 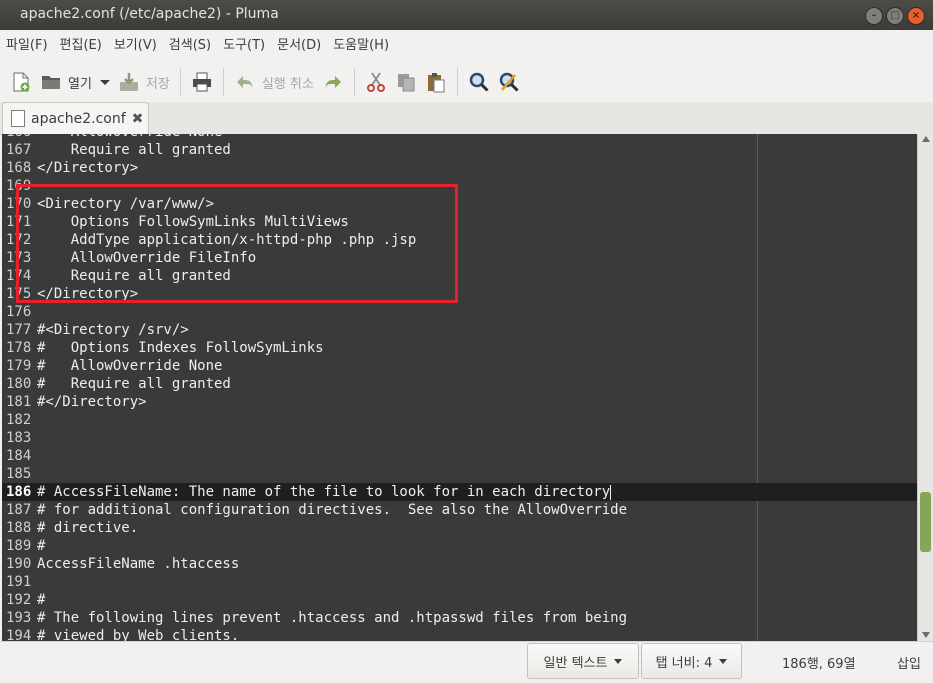 What do you see at coordinates (92, 402) in the screenshot?
I see `line-text: #</Directory>` at bounding box center [92, 402].